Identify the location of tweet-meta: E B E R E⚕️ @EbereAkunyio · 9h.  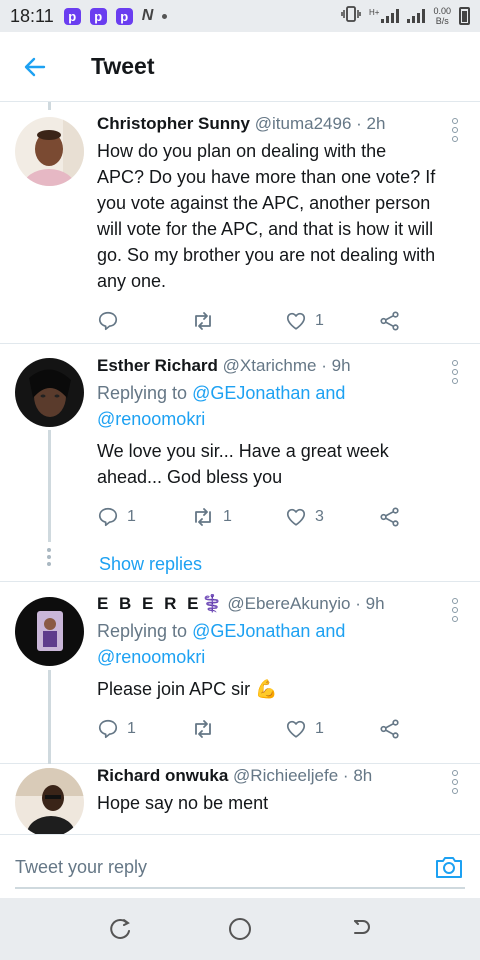
(266, 604).